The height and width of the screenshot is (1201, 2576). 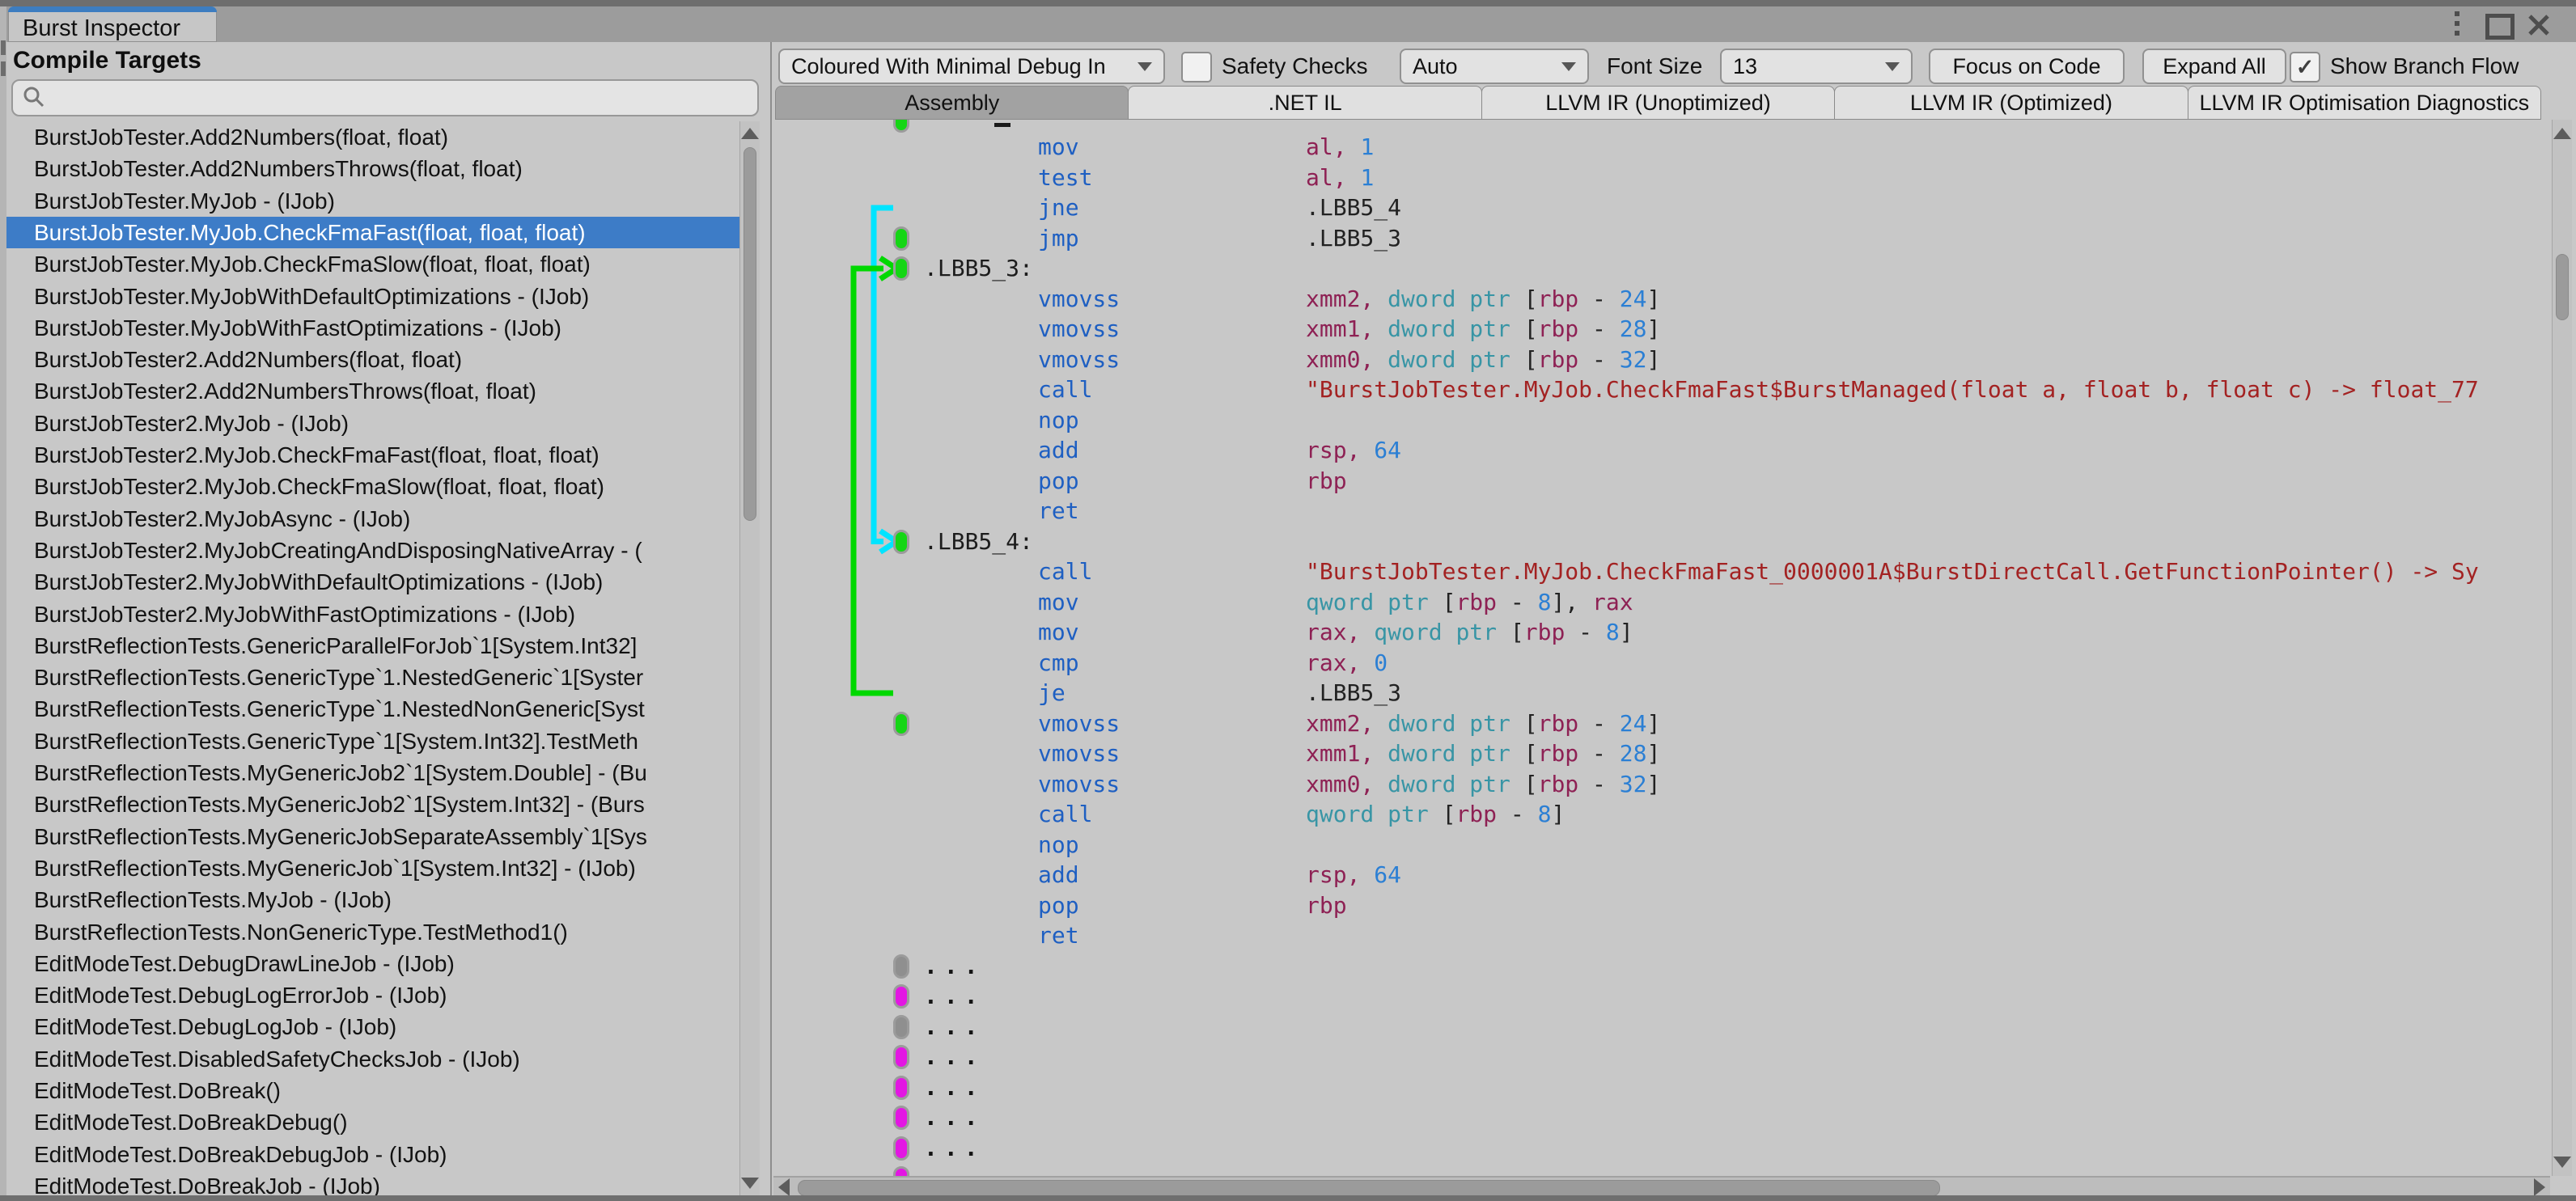 I want to click on close-icon, so click(x=2538, y=25).